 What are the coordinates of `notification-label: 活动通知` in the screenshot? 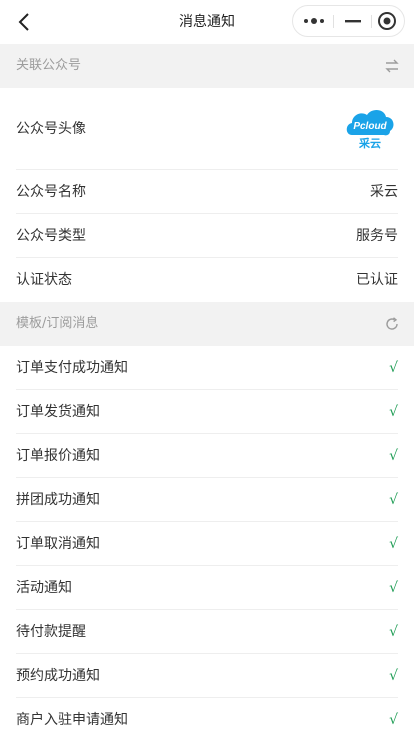 It's located at (44, 588).